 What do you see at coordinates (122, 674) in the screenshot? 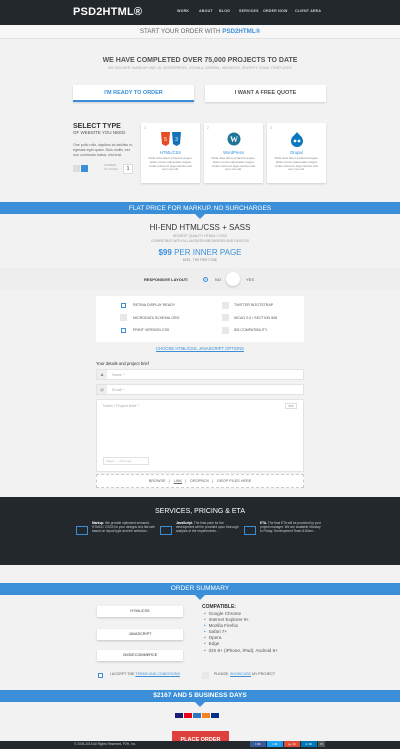
I see `terms-prefix: I ACCEPT THE` at bounding box center [122, 674].